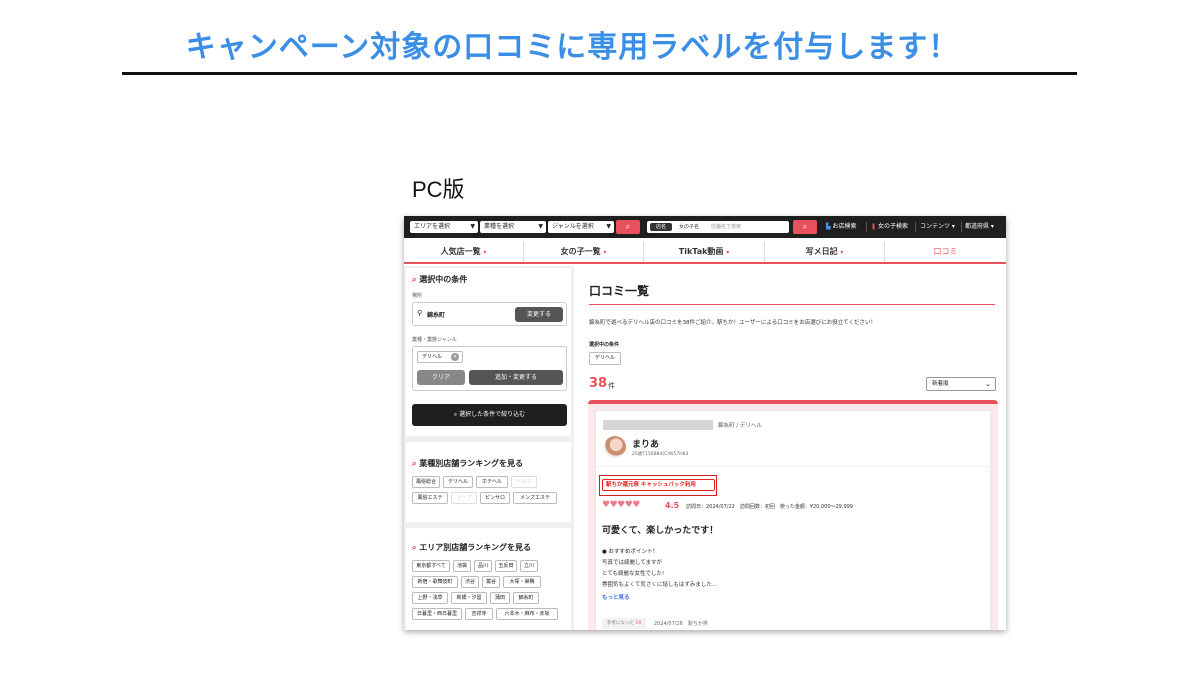 This screenshot has width=1200, height=675. I want to click on industry-chip: ホテヘル, so click(492, 482).